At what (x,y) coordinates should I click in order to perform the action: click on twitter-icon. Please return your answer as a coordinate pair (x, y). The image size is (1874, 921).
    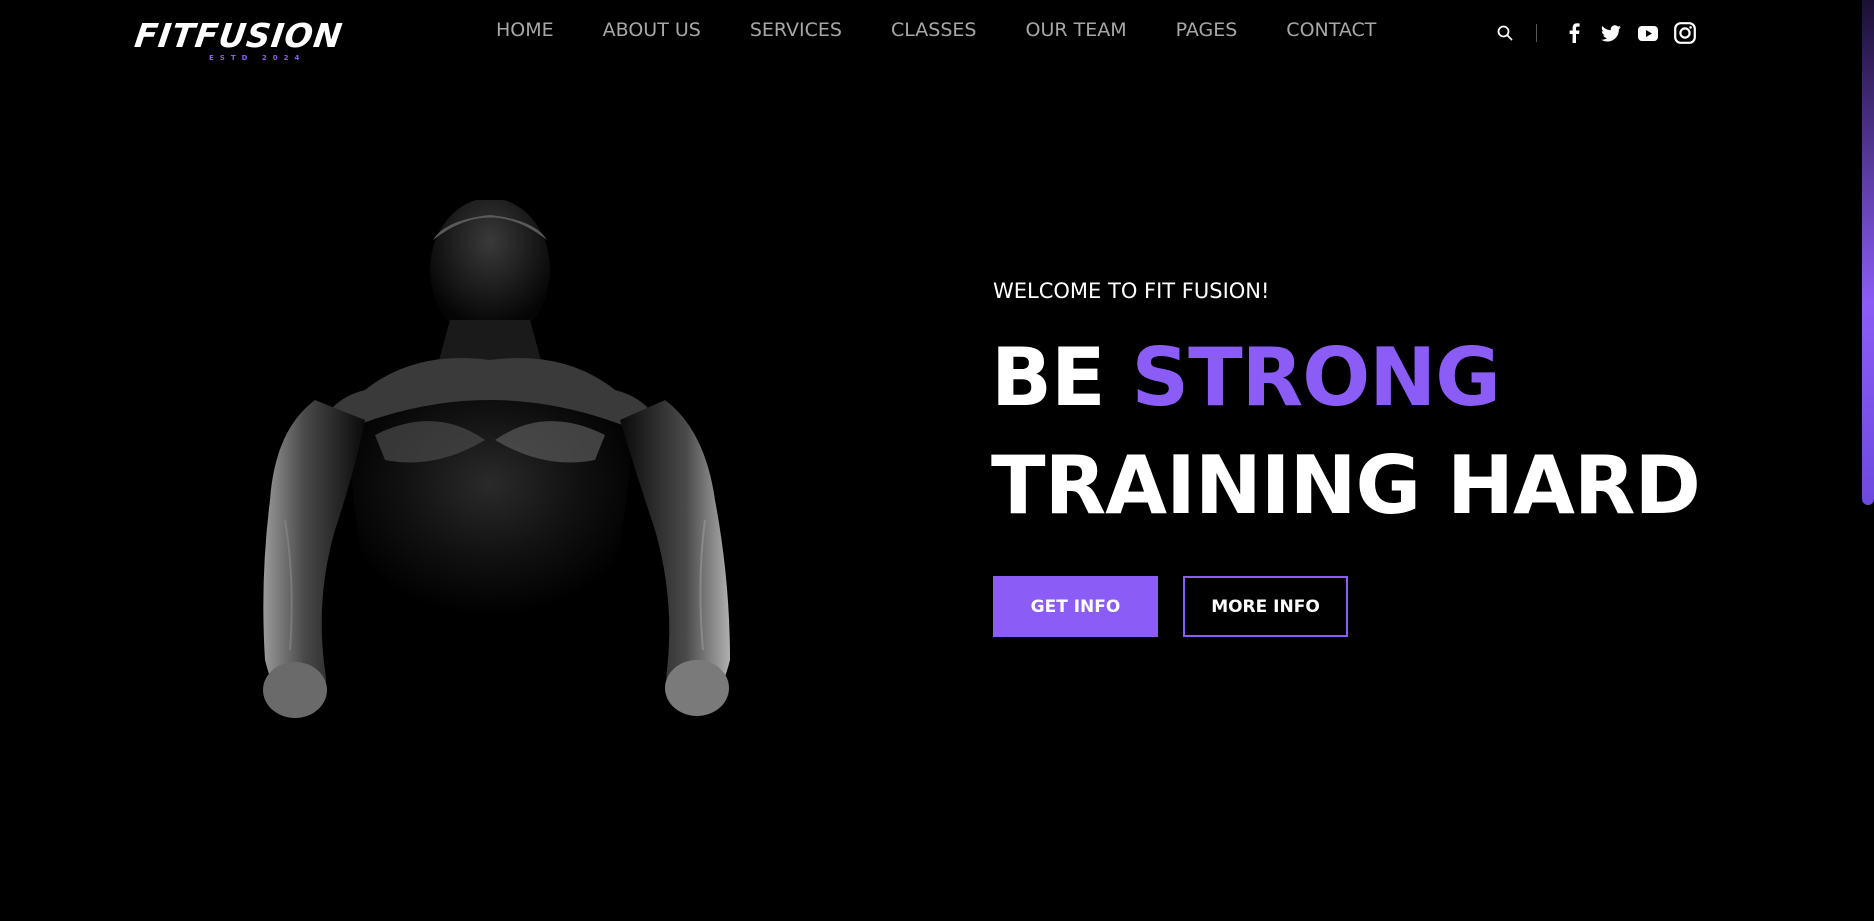
    Looking at the image, I should click on (1611, 33).